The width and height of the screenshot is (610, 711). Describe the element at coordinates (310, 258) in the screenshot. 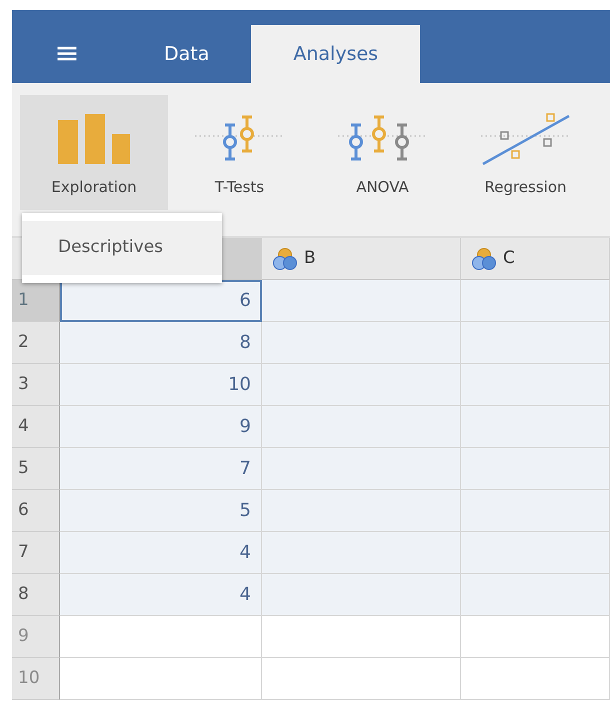

I see `column-name: B` at that location.